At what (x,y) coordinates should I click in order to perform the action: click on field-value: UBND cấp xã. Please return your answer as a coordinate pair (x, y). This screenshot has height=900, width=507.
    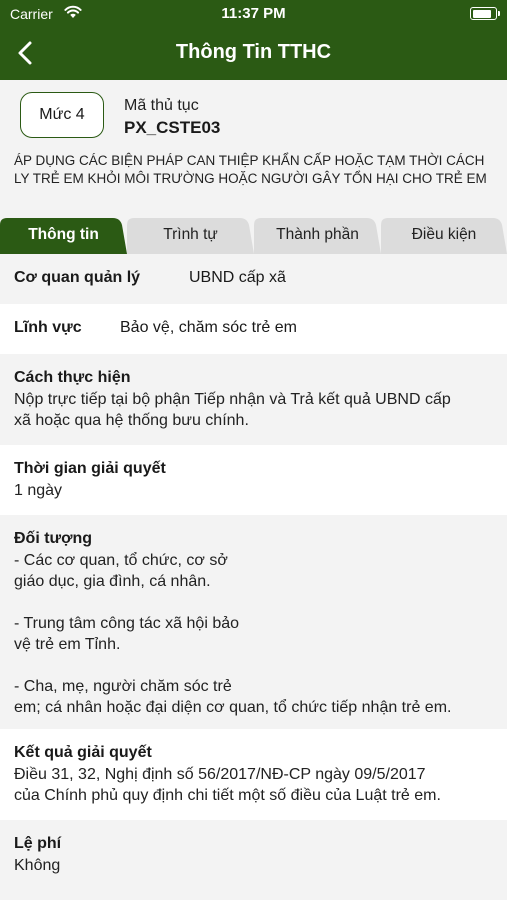
    Looking at the image, I should click on (237, 277).